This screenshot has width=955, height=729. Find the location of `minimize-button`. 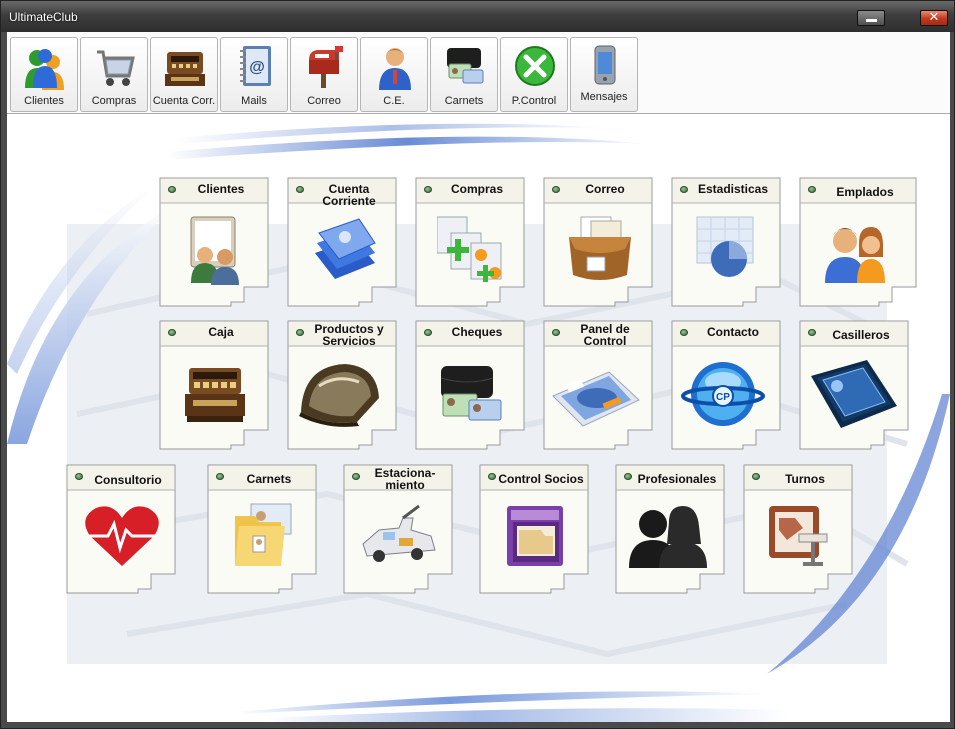

minimize-button is located at coordinates (871, 18).